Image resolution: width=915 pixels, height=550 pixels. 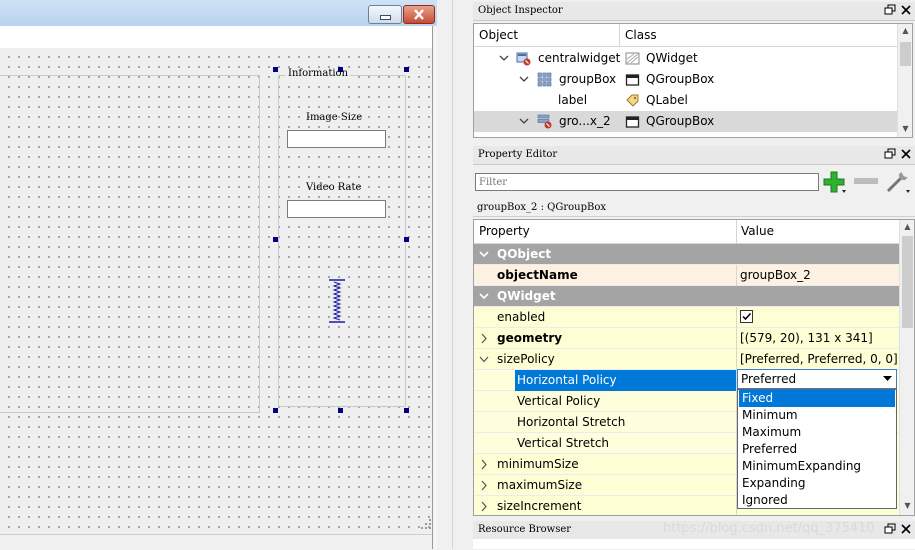 I want to click on property-row-enabled: enabled, so click(x=686, y=317).